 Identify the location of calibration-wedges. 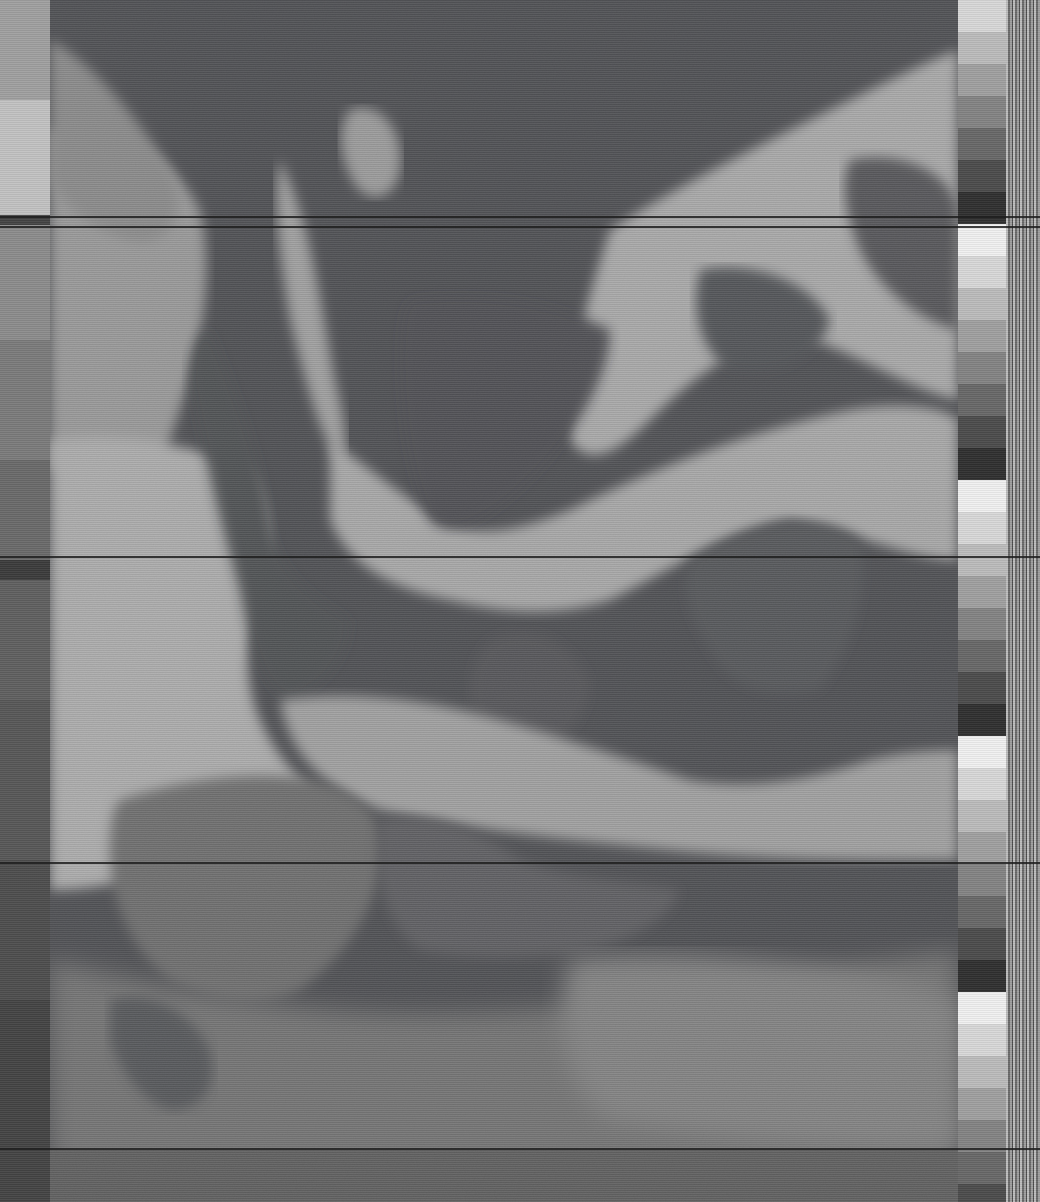
(982, 601).